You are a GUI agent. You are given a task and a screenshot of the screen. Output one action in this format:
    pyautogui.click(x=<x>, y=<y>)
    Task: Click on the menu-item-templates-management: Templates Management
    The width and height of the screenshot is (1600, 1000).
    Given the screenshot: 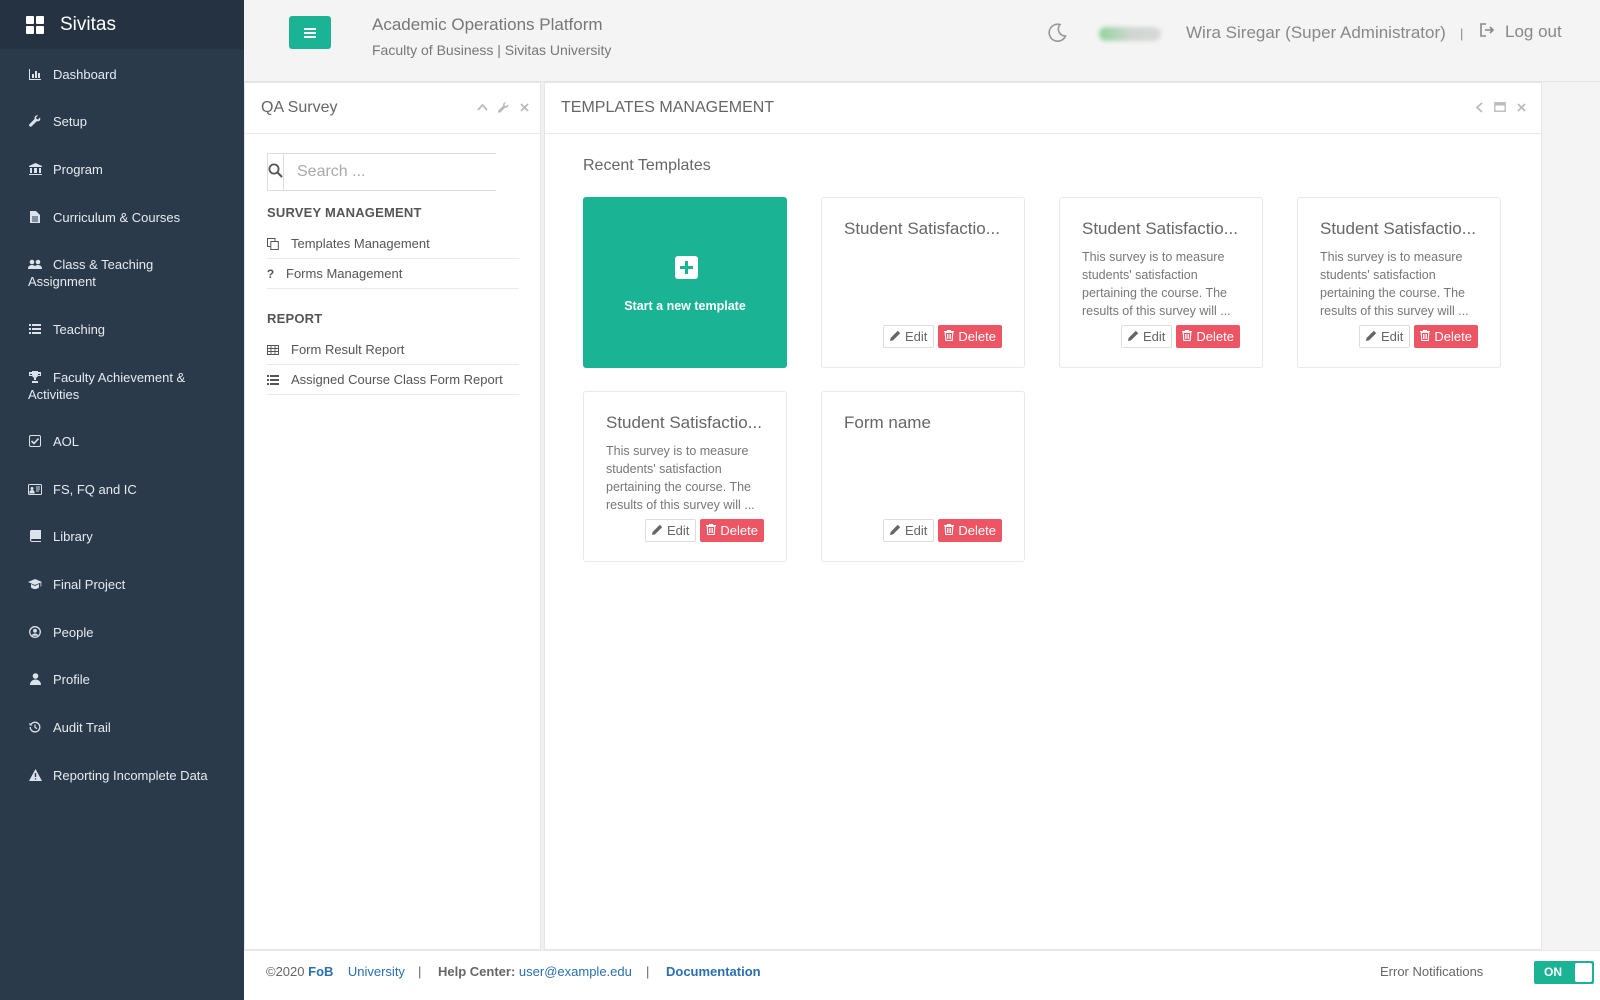 What is the action you would take?
    pyautogui.click(x=393, y=244)
    